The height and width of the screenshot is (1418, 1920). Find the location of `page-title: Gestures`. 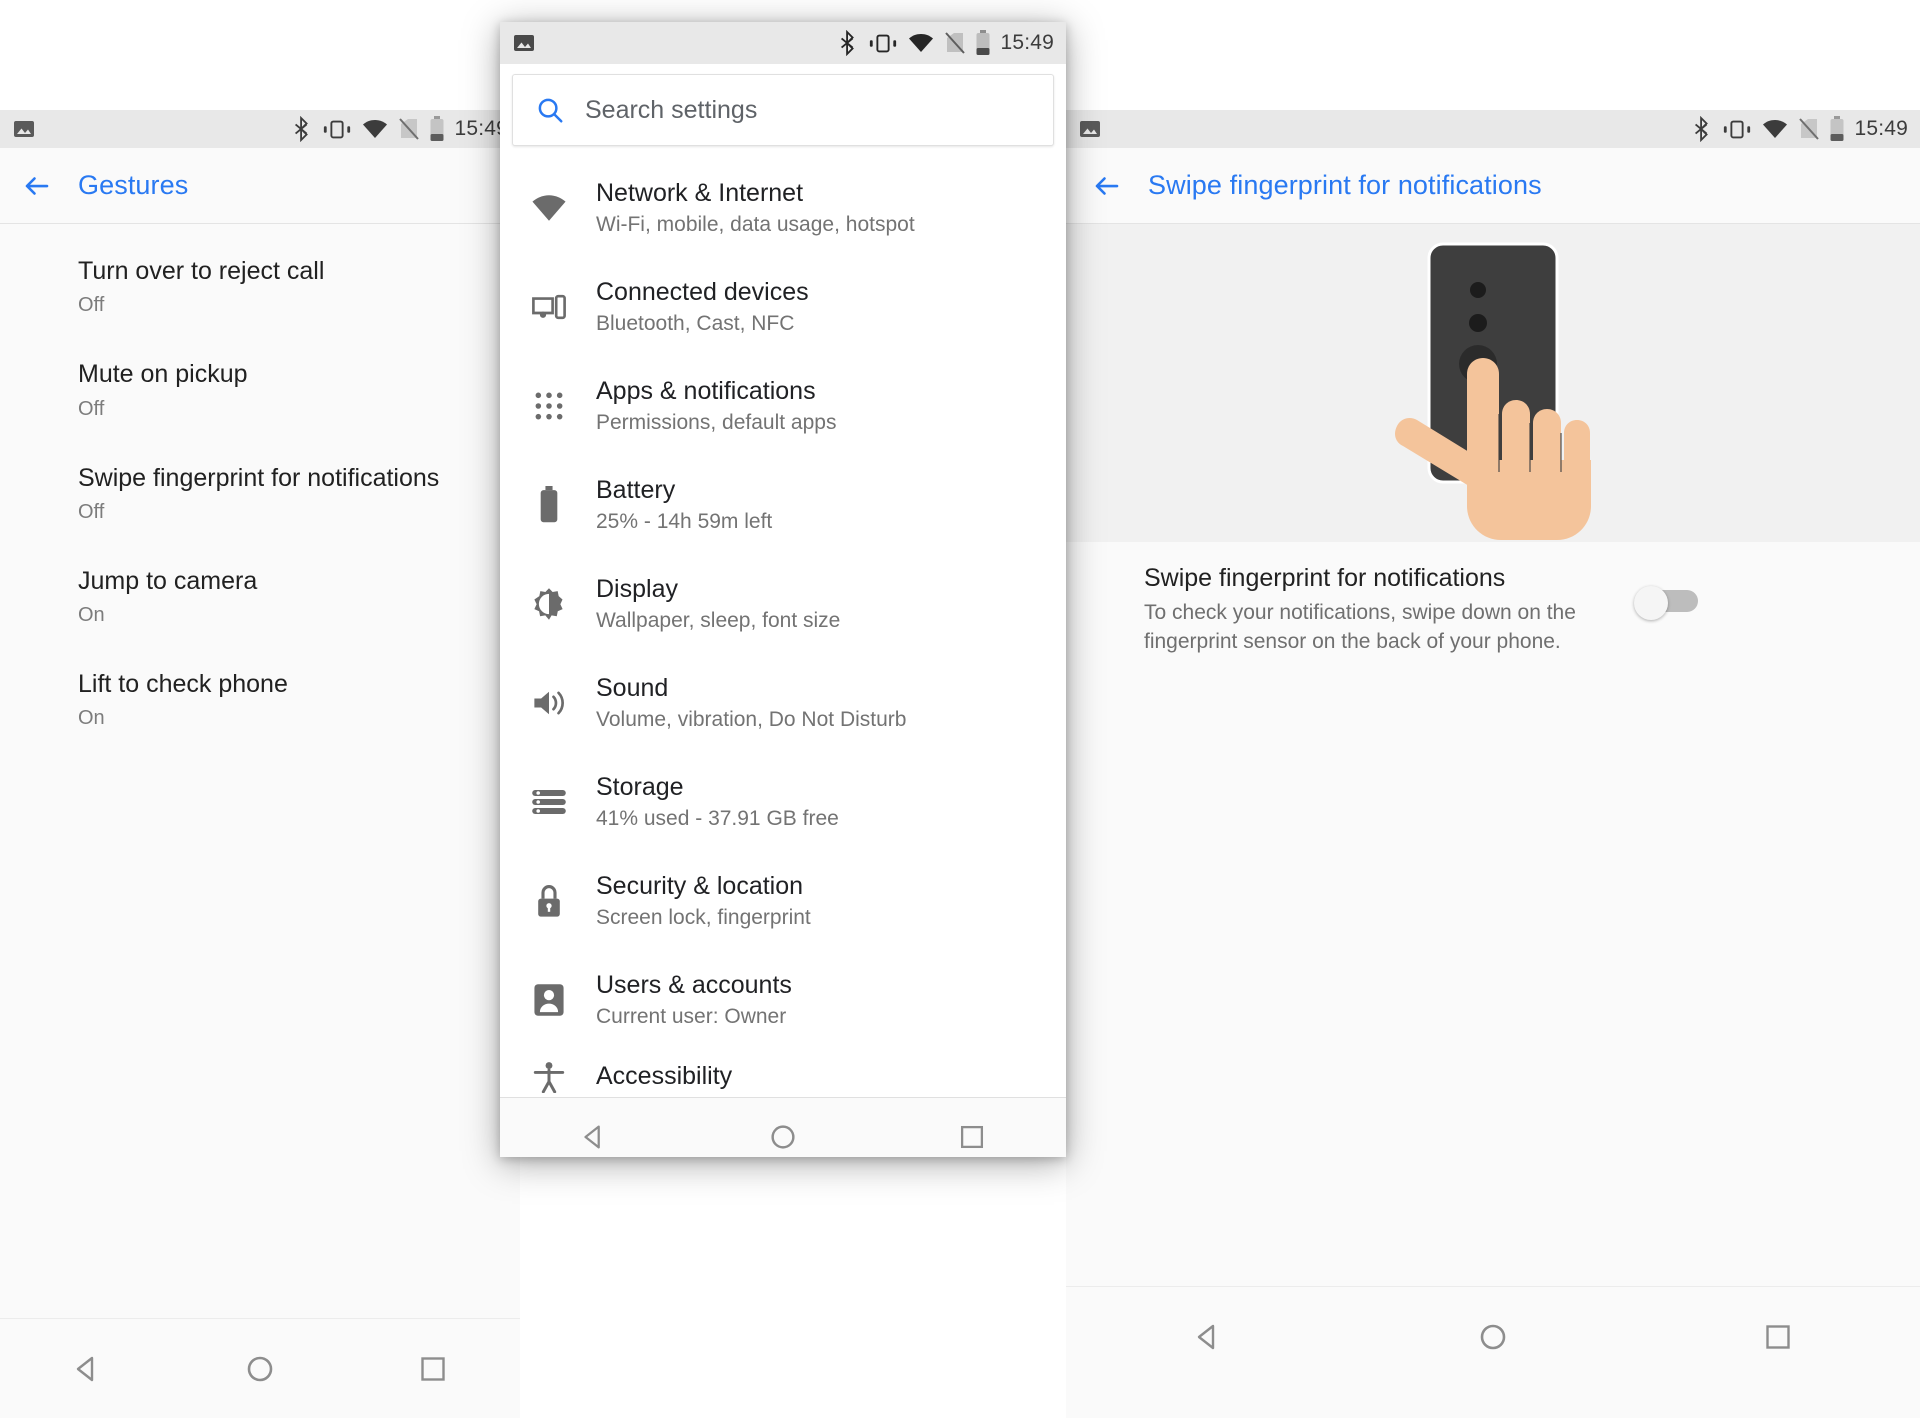

page-title: Gestures is located at coordinates (133, 185).